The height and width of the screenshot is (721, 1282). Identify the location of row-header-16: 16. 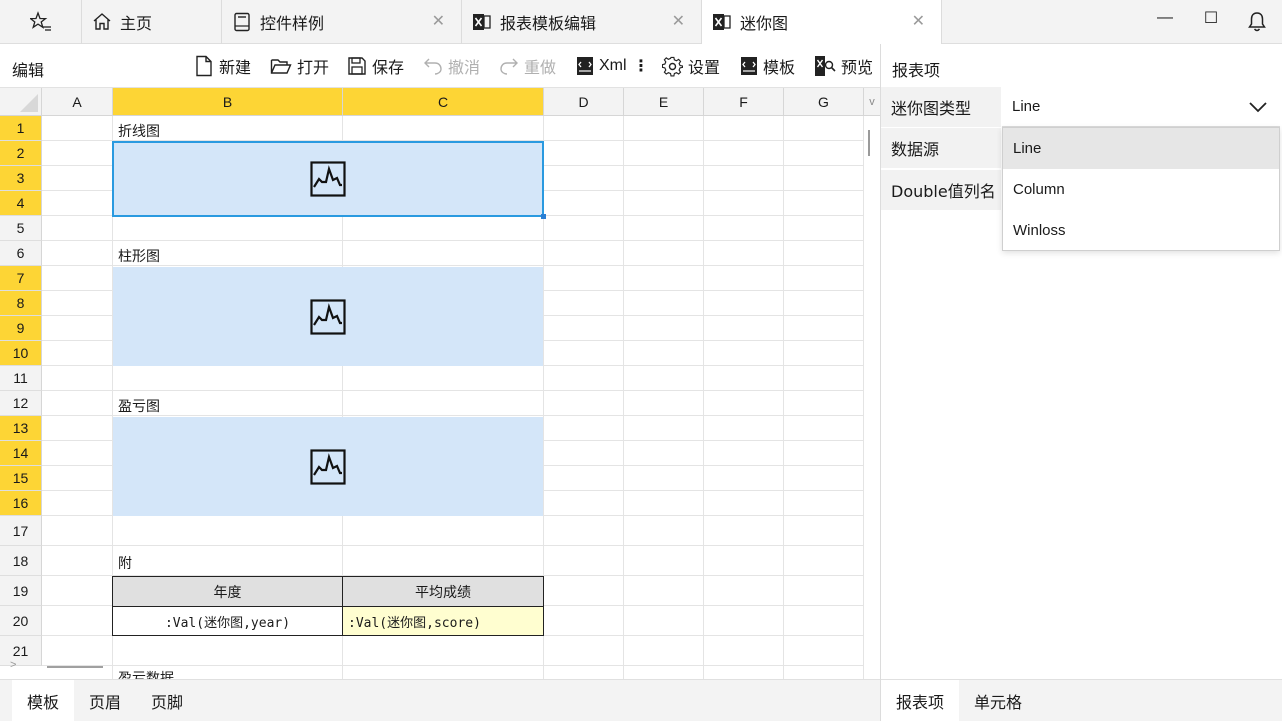
(21, 503).